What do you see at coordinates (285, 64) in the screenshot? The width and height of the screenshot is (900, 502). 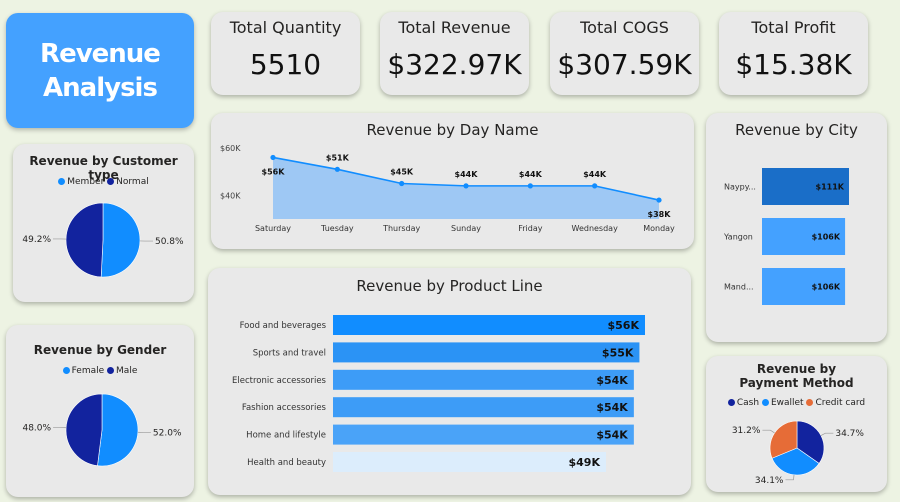 I see `kpi-value: 5510` at bounding box center [285, 64].